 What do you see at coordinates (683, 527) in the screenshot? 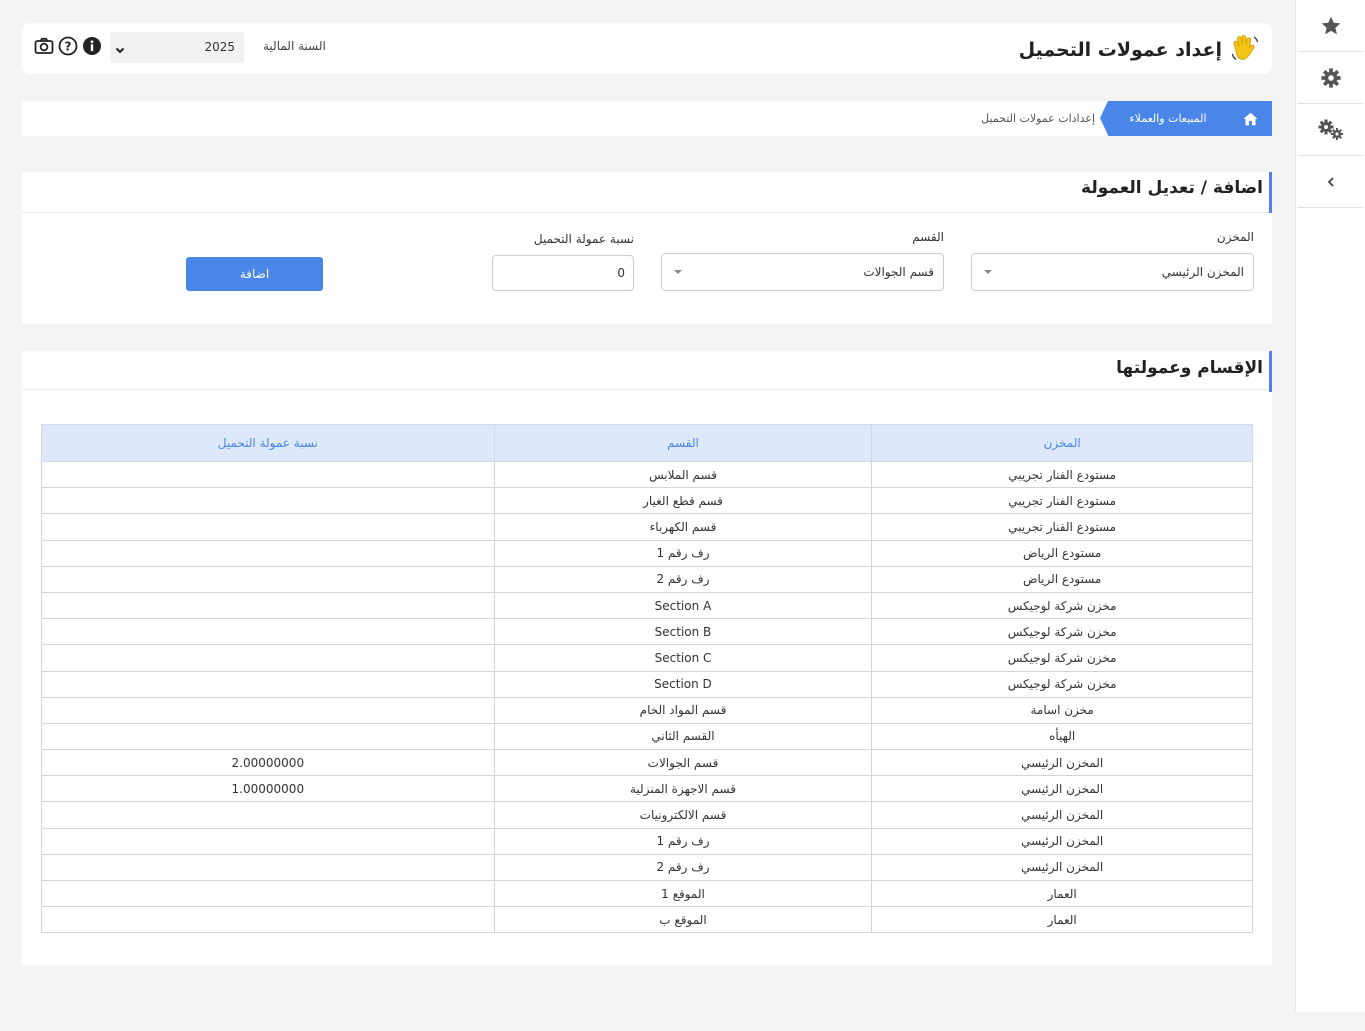
I see `cell-section: قسم الكهرباء` at bounding box center [683, 527].